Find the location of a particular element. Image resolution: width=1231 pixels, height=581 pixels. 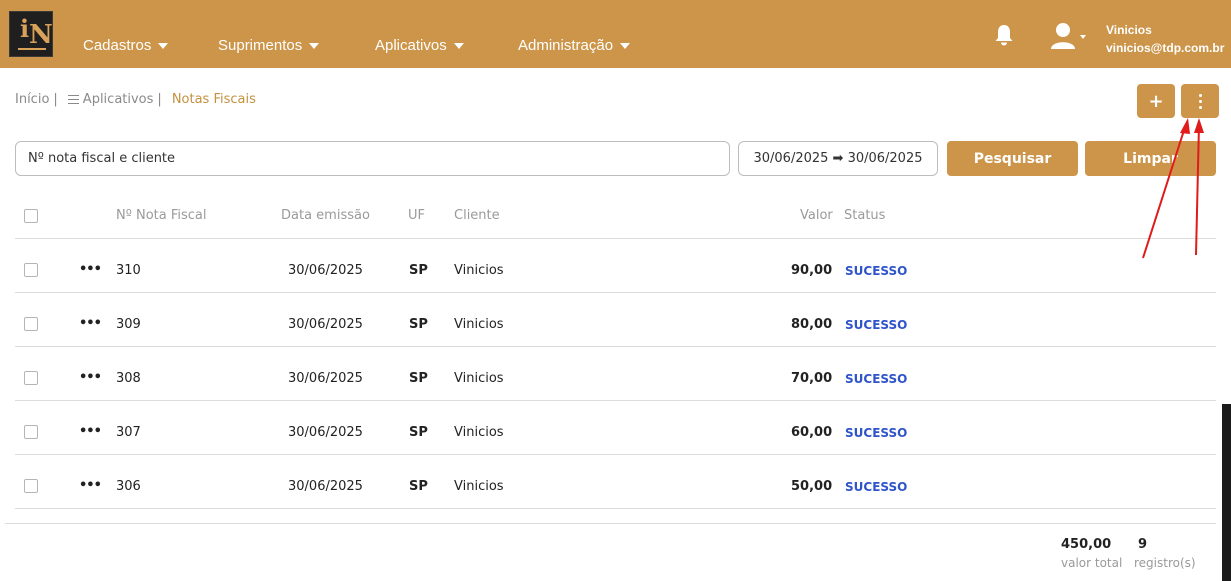

user-avatar-icon is located at coordinates (1068, 36).